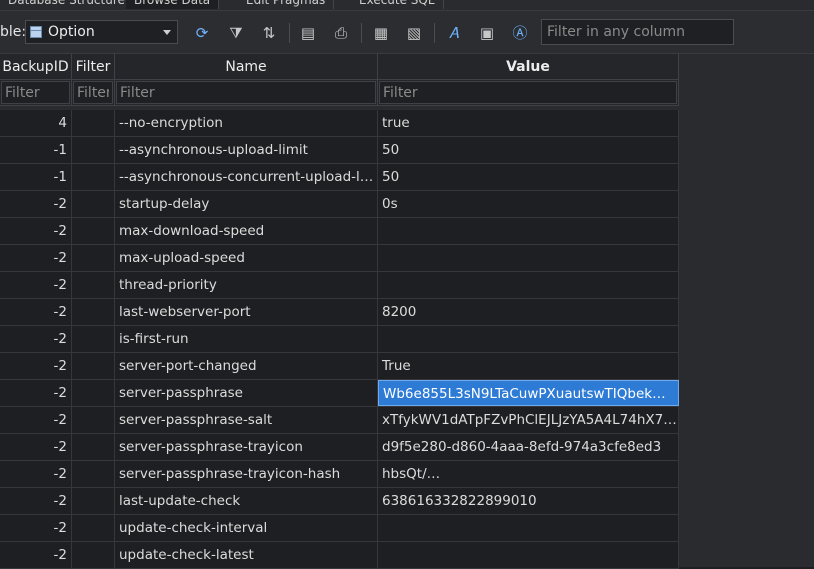  Describe the element at coordinates (246, 177) in the screenshot. I see `cell-name: --asynchronous-concurrent-upload-limit` at that location.